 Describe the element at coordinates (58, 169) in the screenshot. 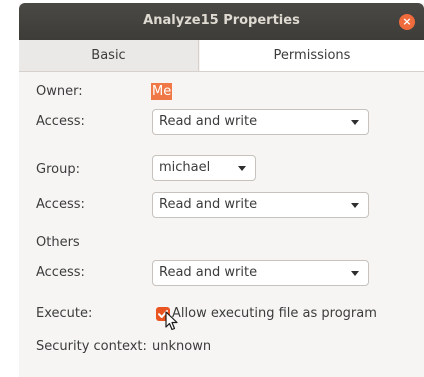

I see `group-label: Group:` at that location.